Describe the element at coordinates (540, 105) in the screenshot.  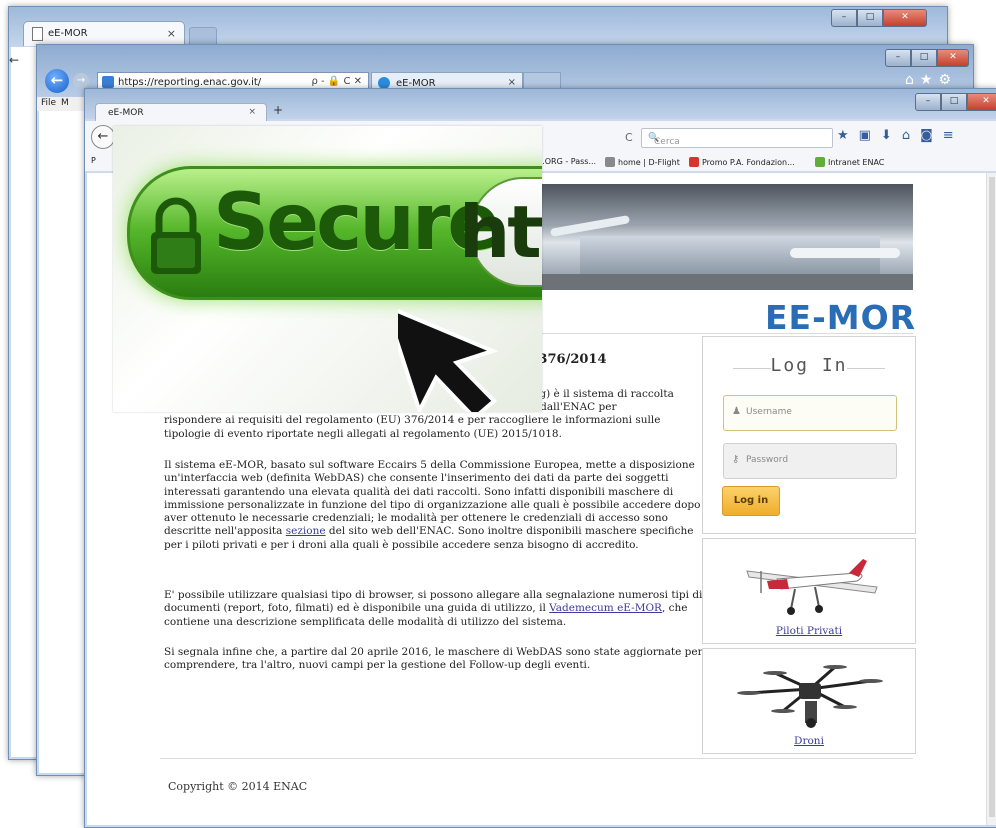
I see `tab-strip: eE-MOR × +` at that location.